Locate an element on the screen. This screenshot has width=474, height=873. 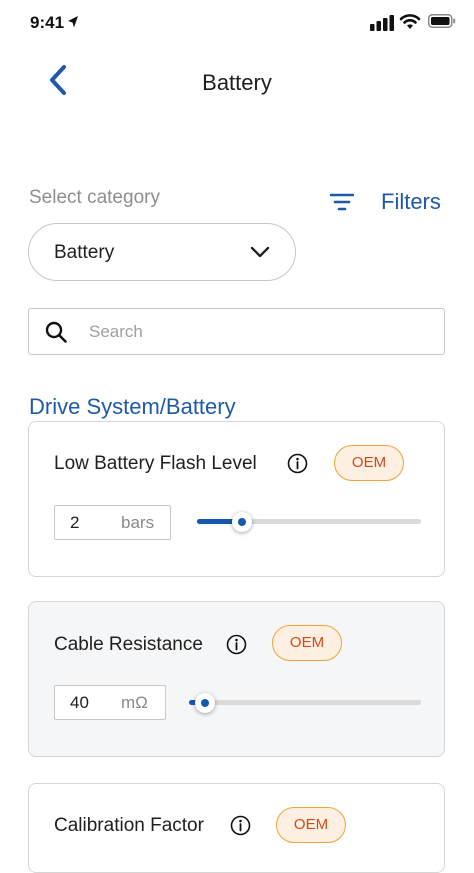
search-icon is located at coordinates (56, 332).